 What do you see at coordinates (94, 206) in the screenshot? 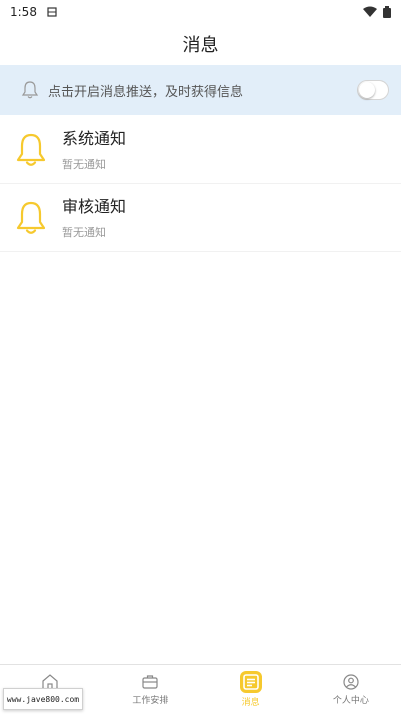
I see `message-title: 审核通知` at bounding box center [94, 206].